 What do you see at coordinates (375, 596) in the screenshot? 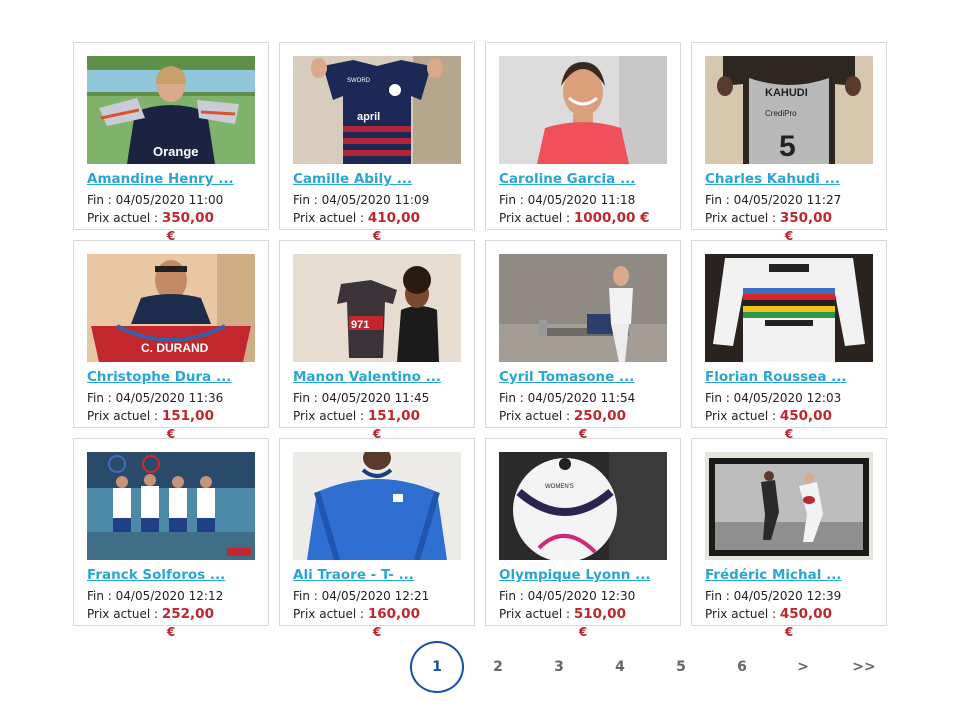
I see `end-datetime: 04/05/2020 12:21` at bounding box center [375, 596].